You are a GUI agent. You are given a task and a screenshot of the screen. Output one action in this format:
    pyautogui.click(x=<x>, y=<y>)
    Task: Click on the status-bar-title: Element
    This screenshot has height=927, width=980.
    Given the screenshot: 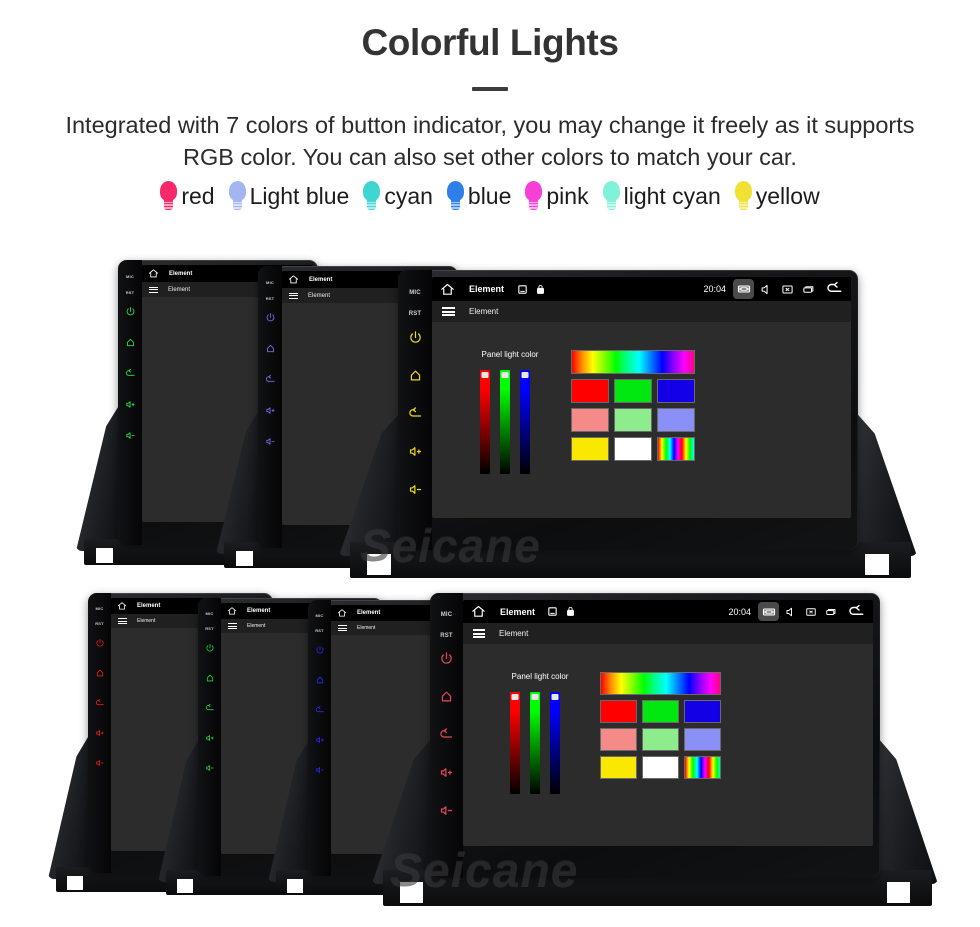 What is the action you would take?
    pyautogui.click(x=181, y=273)
    